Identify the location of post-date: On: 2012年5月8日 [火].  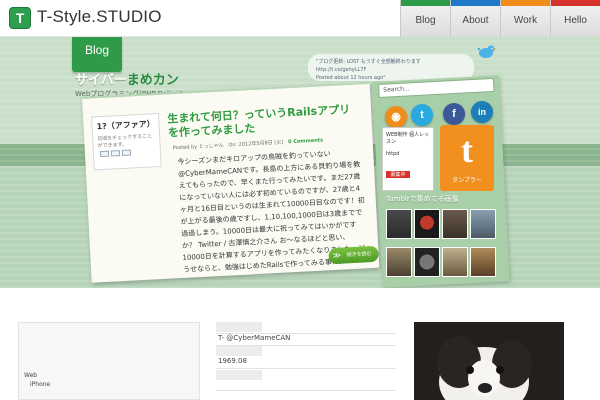
(256, 144).